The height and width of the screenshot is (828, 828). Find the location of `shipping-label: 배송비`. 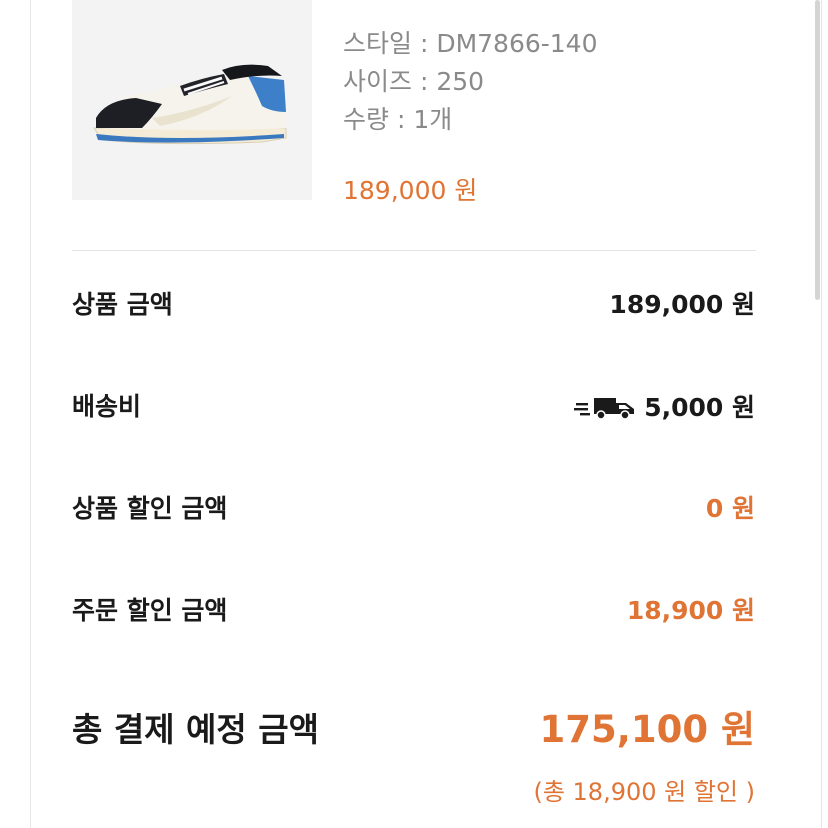

shipping-label: 배송비 is located at coordinates (107, 406).